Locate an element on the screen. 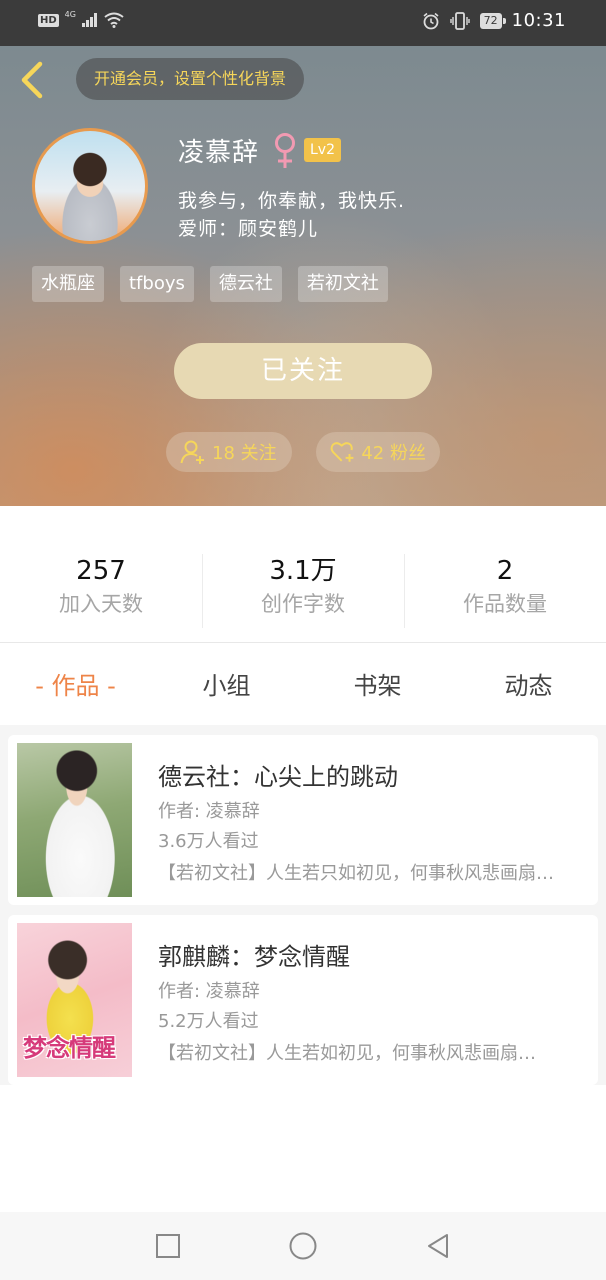 The image size is (606, 1280). following-button: 18 关注 is located at coordinates (229, 452).